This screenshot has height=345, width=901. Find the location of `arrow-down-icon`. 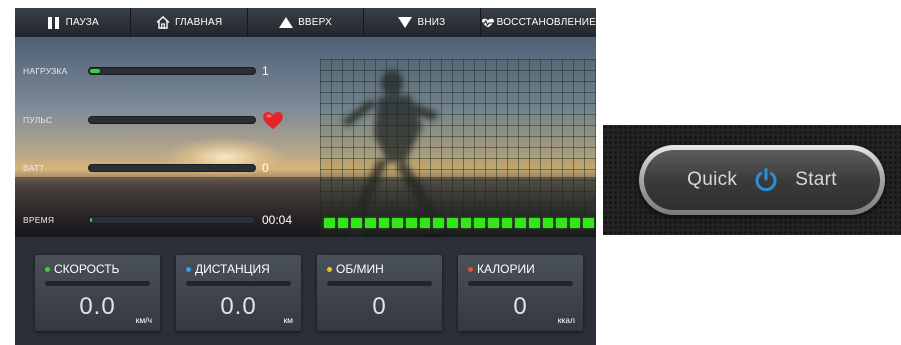

arrow-down-icon is located at coordinates (405, 23).